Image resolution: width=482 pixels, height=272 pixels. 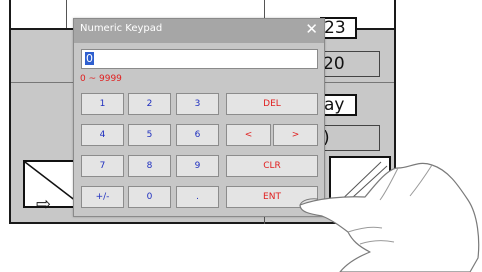 I want to click on sign-toggle-button: +/-, so click(x=102, y=197).